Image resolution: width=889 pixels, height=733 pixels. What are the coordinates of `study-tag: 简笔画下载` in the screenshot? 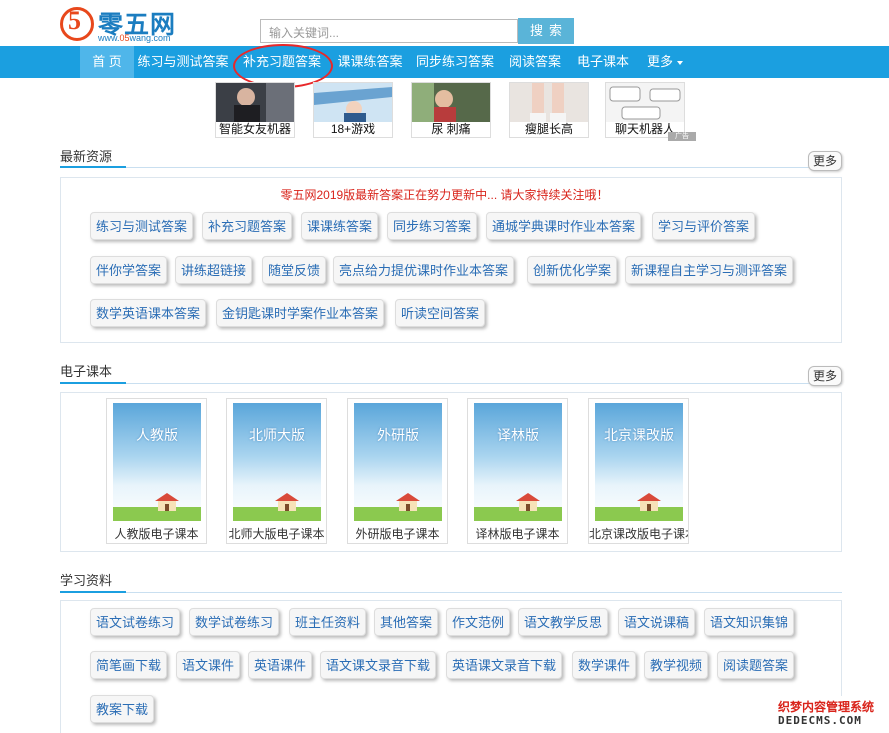 It's located at (129, 665).